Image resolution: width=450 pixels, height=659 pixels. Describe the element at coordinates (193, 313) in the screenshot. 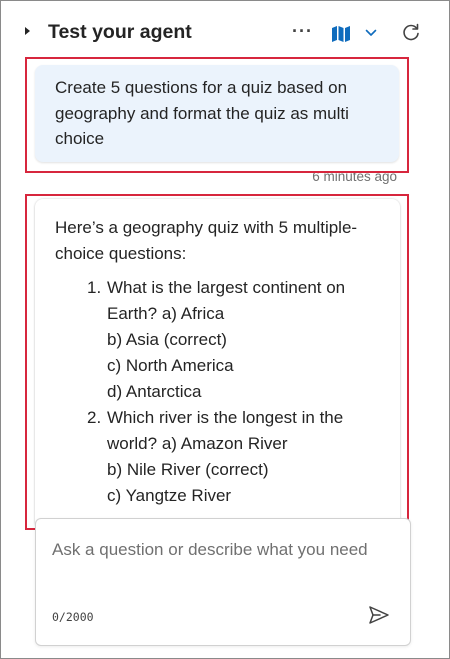

I see `answer-option: a) Africa` at that location.